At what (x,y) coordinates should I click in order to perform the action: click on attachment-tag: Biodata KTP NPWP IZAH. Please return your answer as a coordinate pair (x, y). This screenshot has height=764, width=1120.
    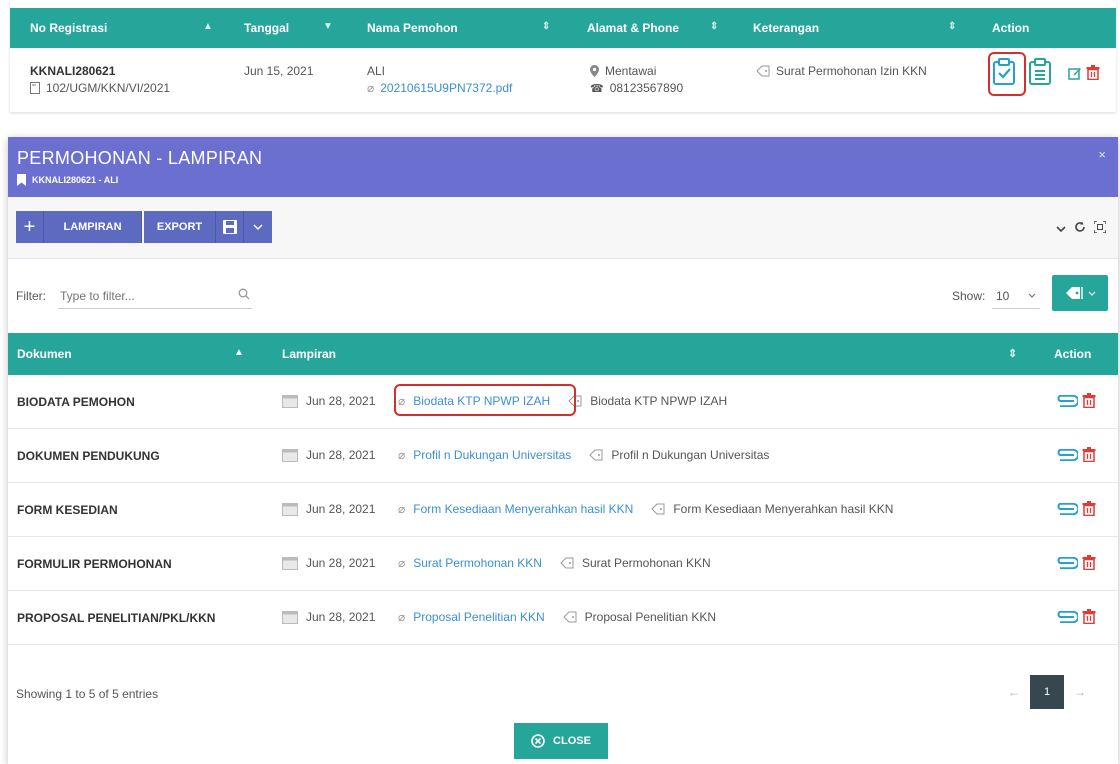
    Looking at the image, I should click on (647, 401).